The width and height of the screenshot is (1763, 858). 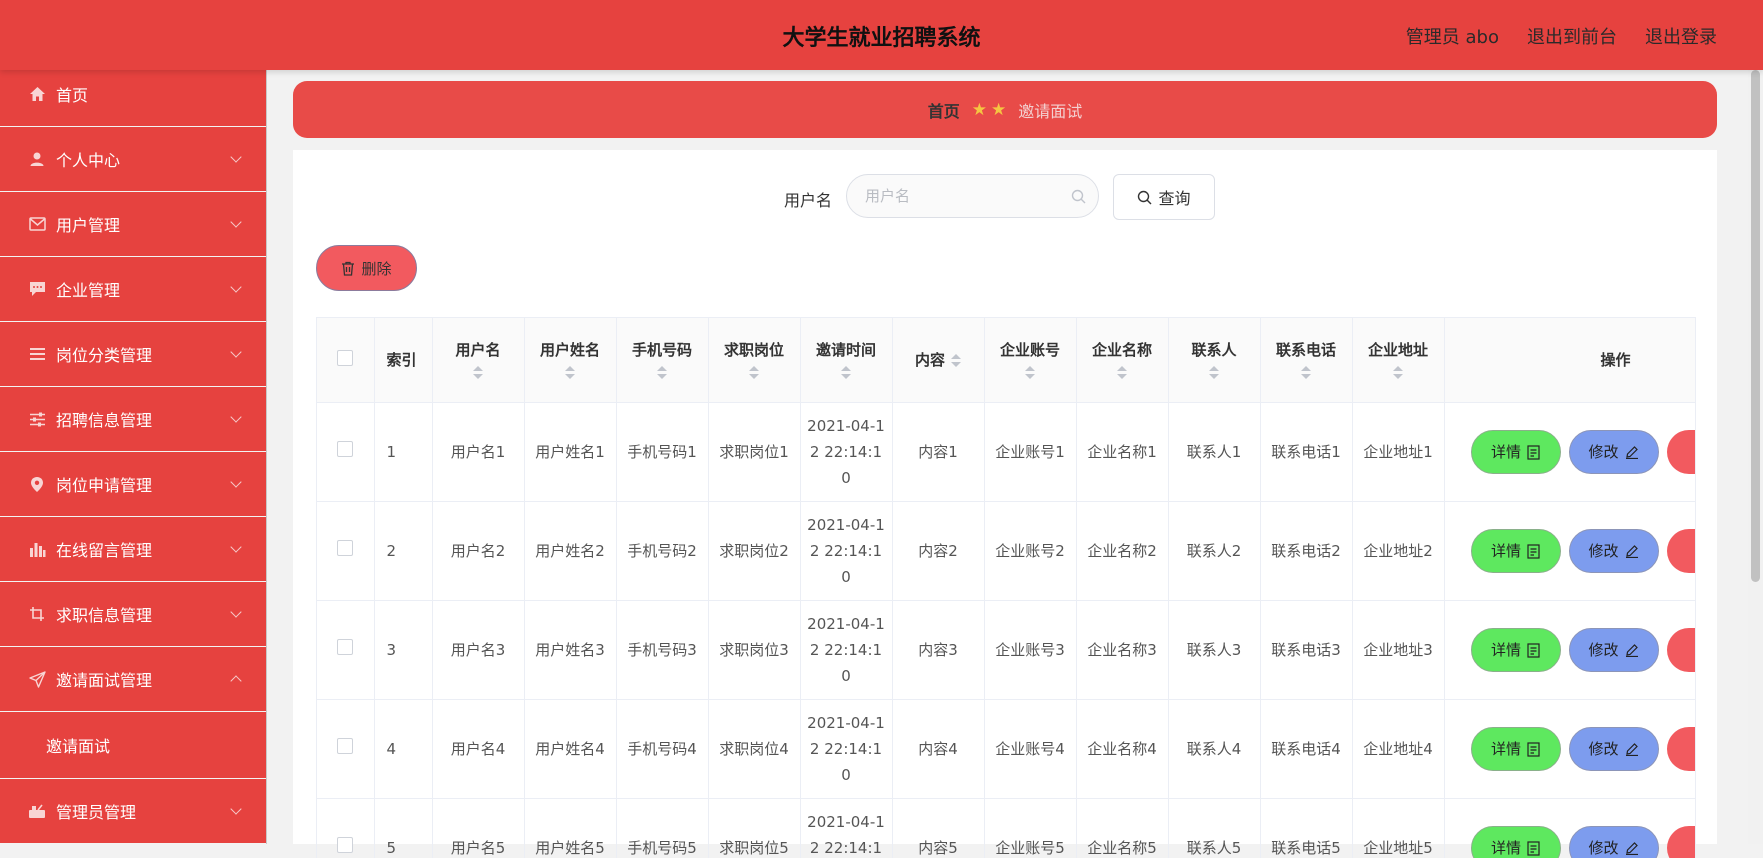 I want to click on sidebar-subitem-interview-invitation: 邀请面试, so click(x=133, y=745).